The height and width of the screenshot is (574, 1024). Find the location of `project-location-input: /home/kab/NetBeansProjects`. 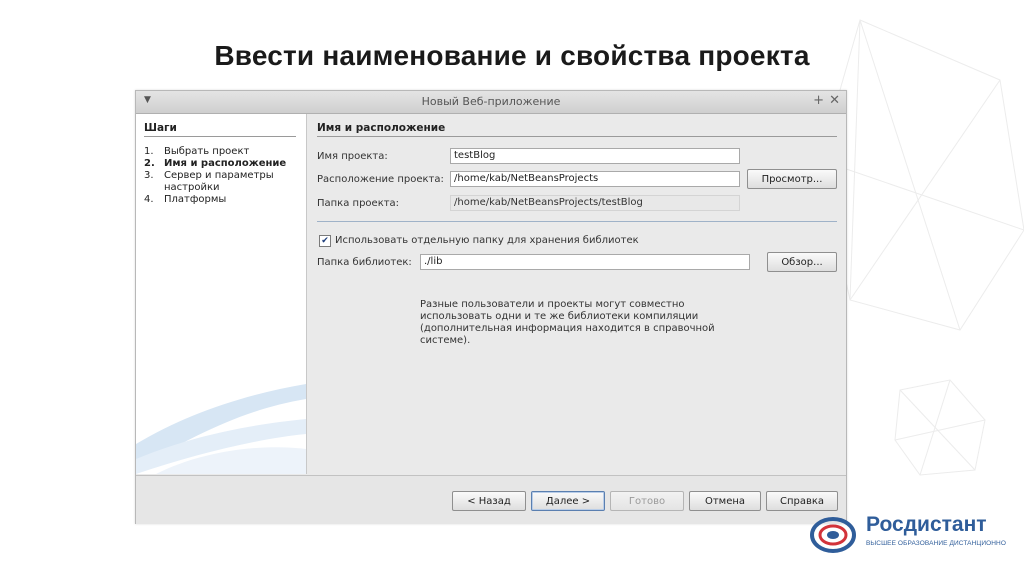

project-location-input: /home/kab/NetBeansProjects is located at coordinates (595, 179).